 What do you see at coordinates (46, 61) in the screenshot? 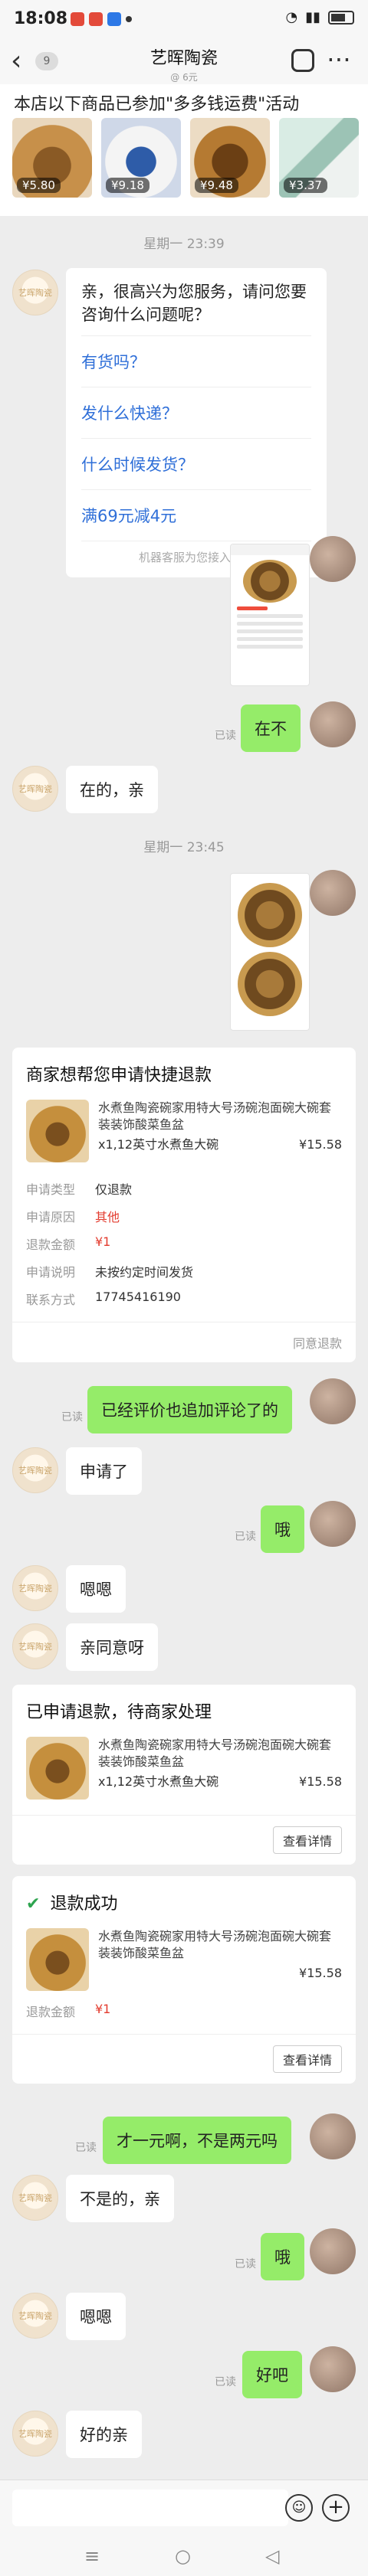
I see `unread-count-badge: 9` at bounding box center [46, 61].